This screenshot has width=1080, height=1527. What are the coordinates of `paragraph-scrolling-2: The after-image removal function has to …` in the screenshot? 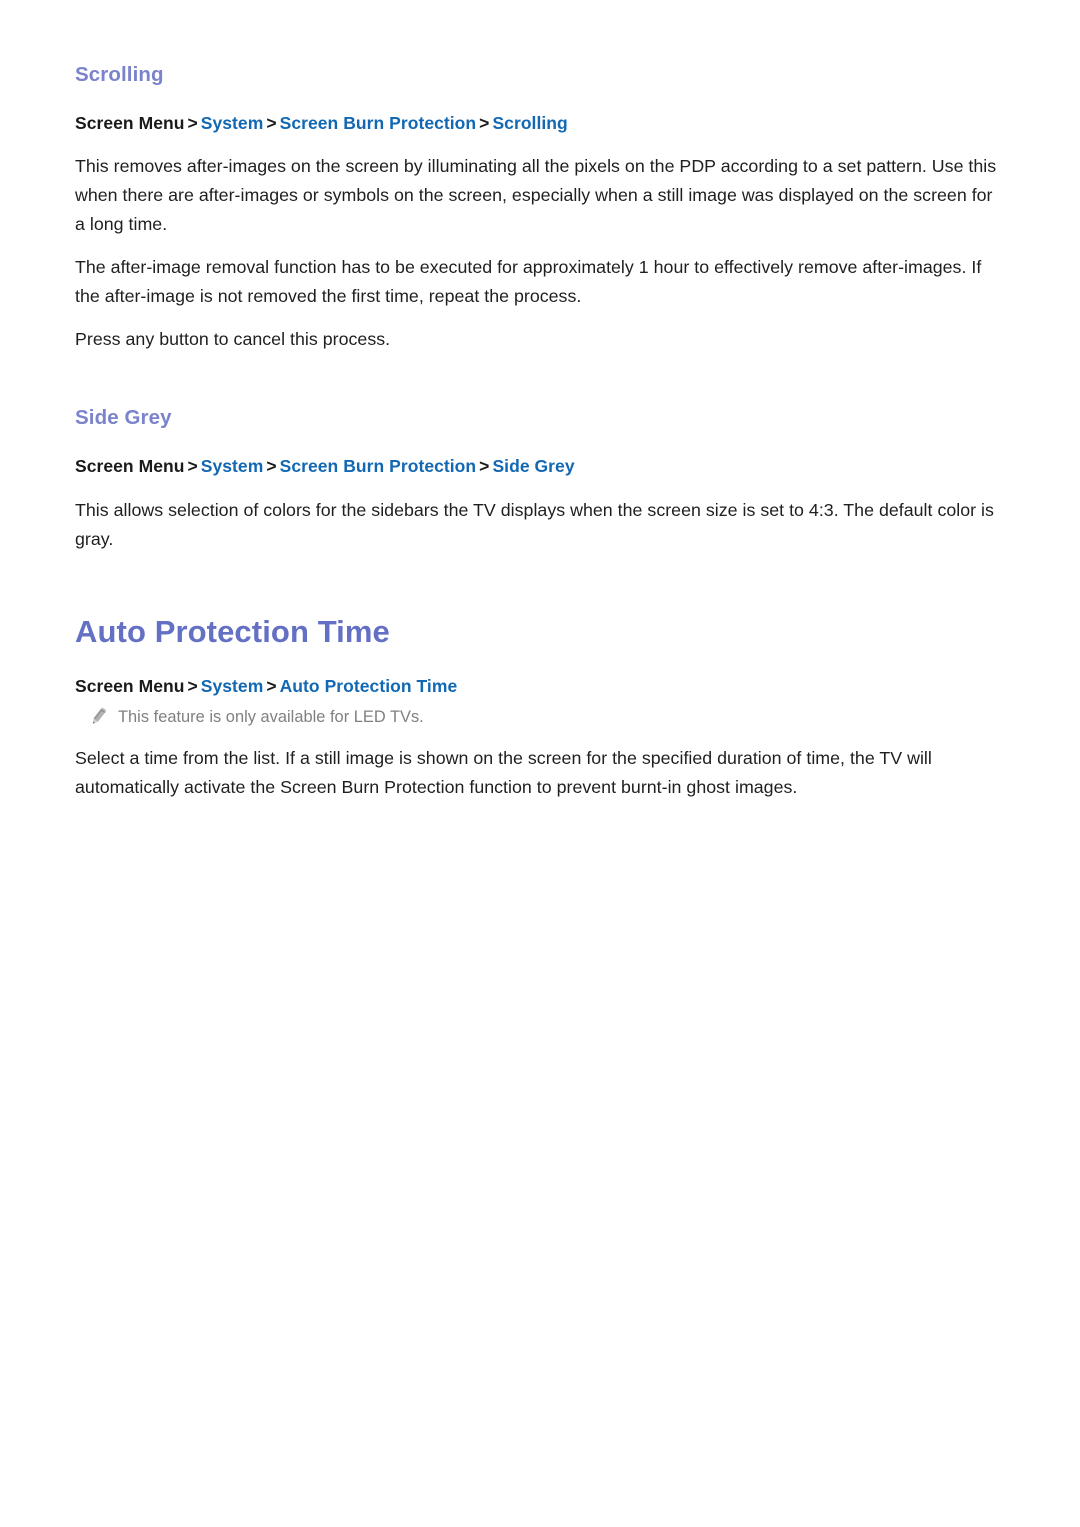 It's located at (528, 281).